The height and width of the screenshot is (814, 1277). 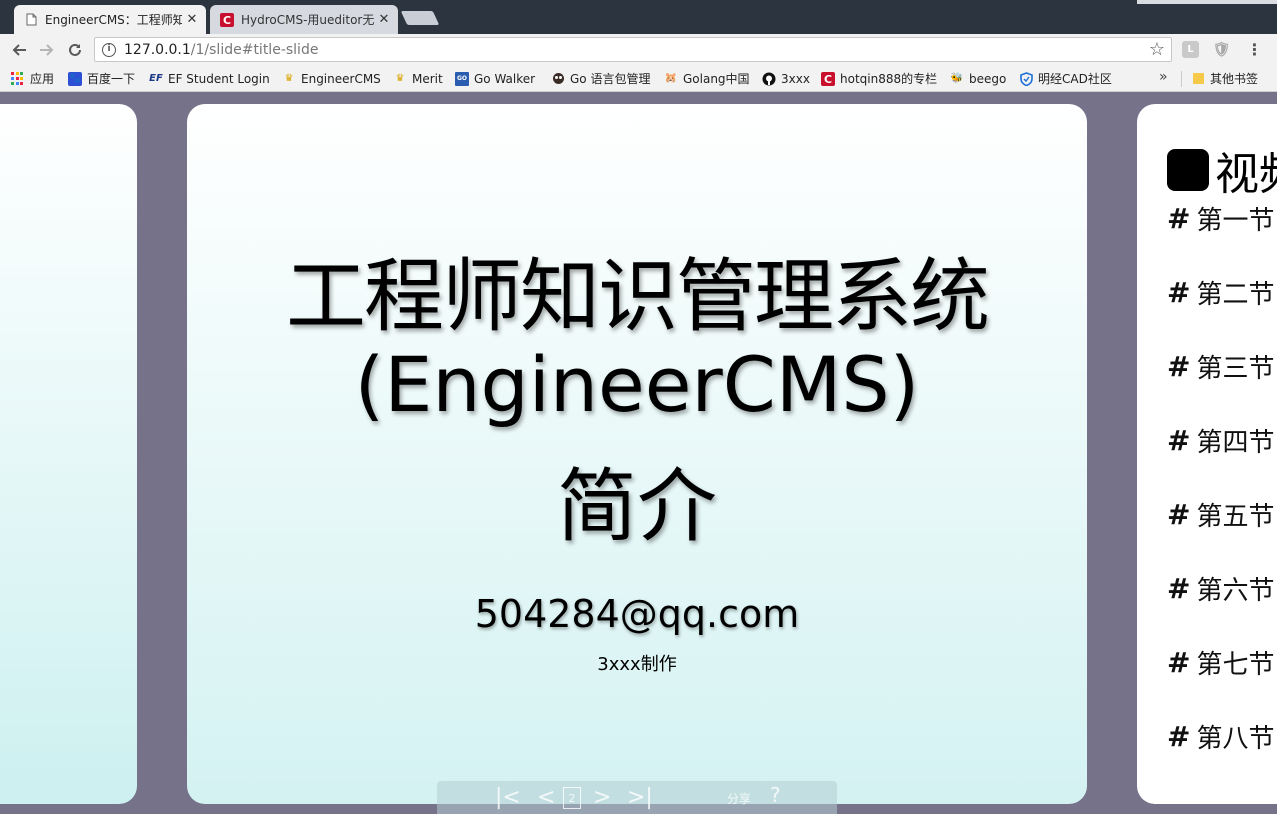 I want to click on godoc-icon: GO, so click(x=462, y=78).